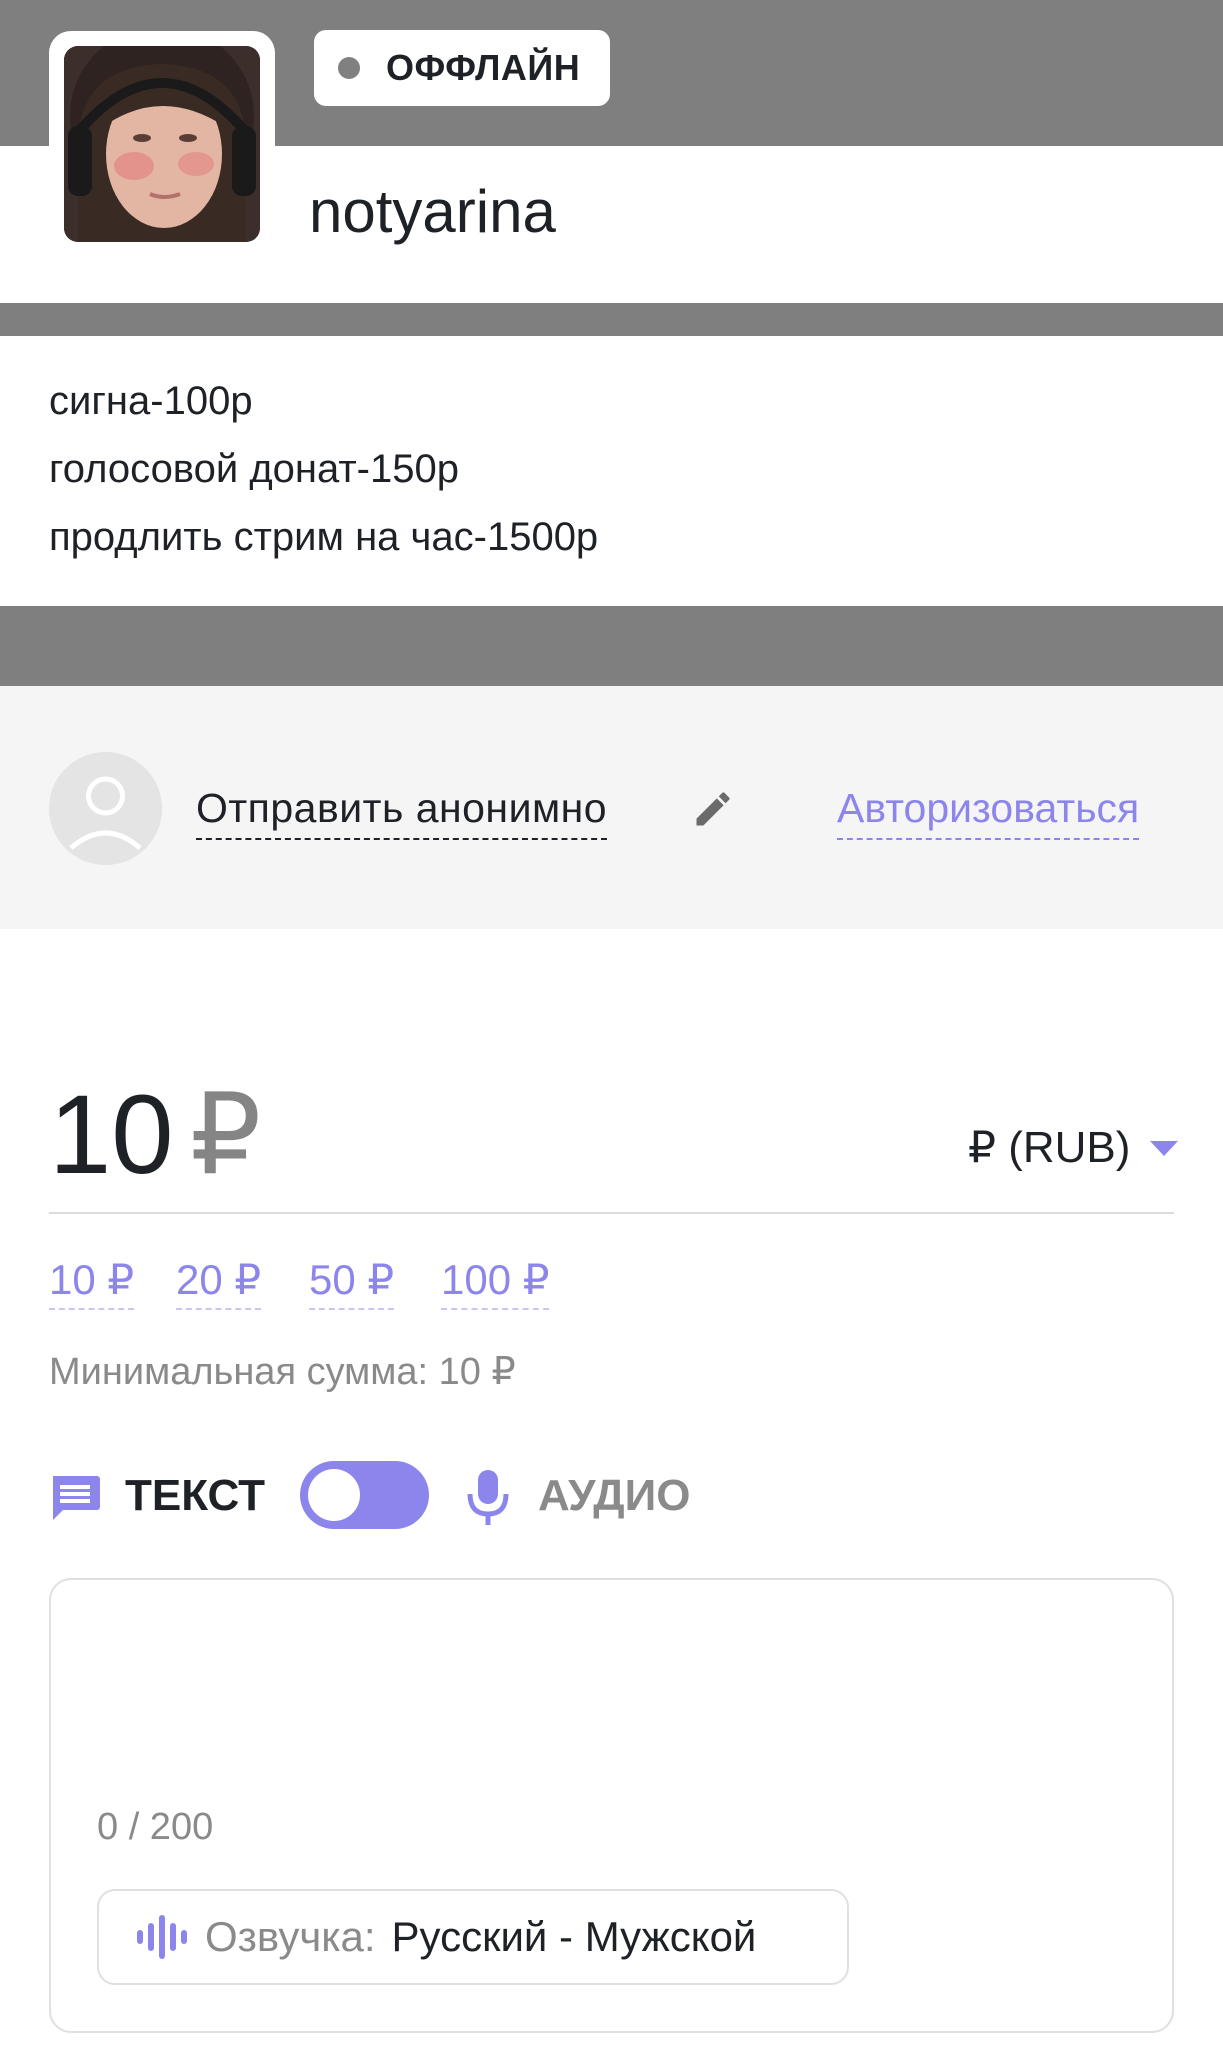 The image size is (1223, 2061). Describe the element at coordinates (1049, 1147) in the screenshot. I see `currency-value: ₽ (RUB)` at that location.